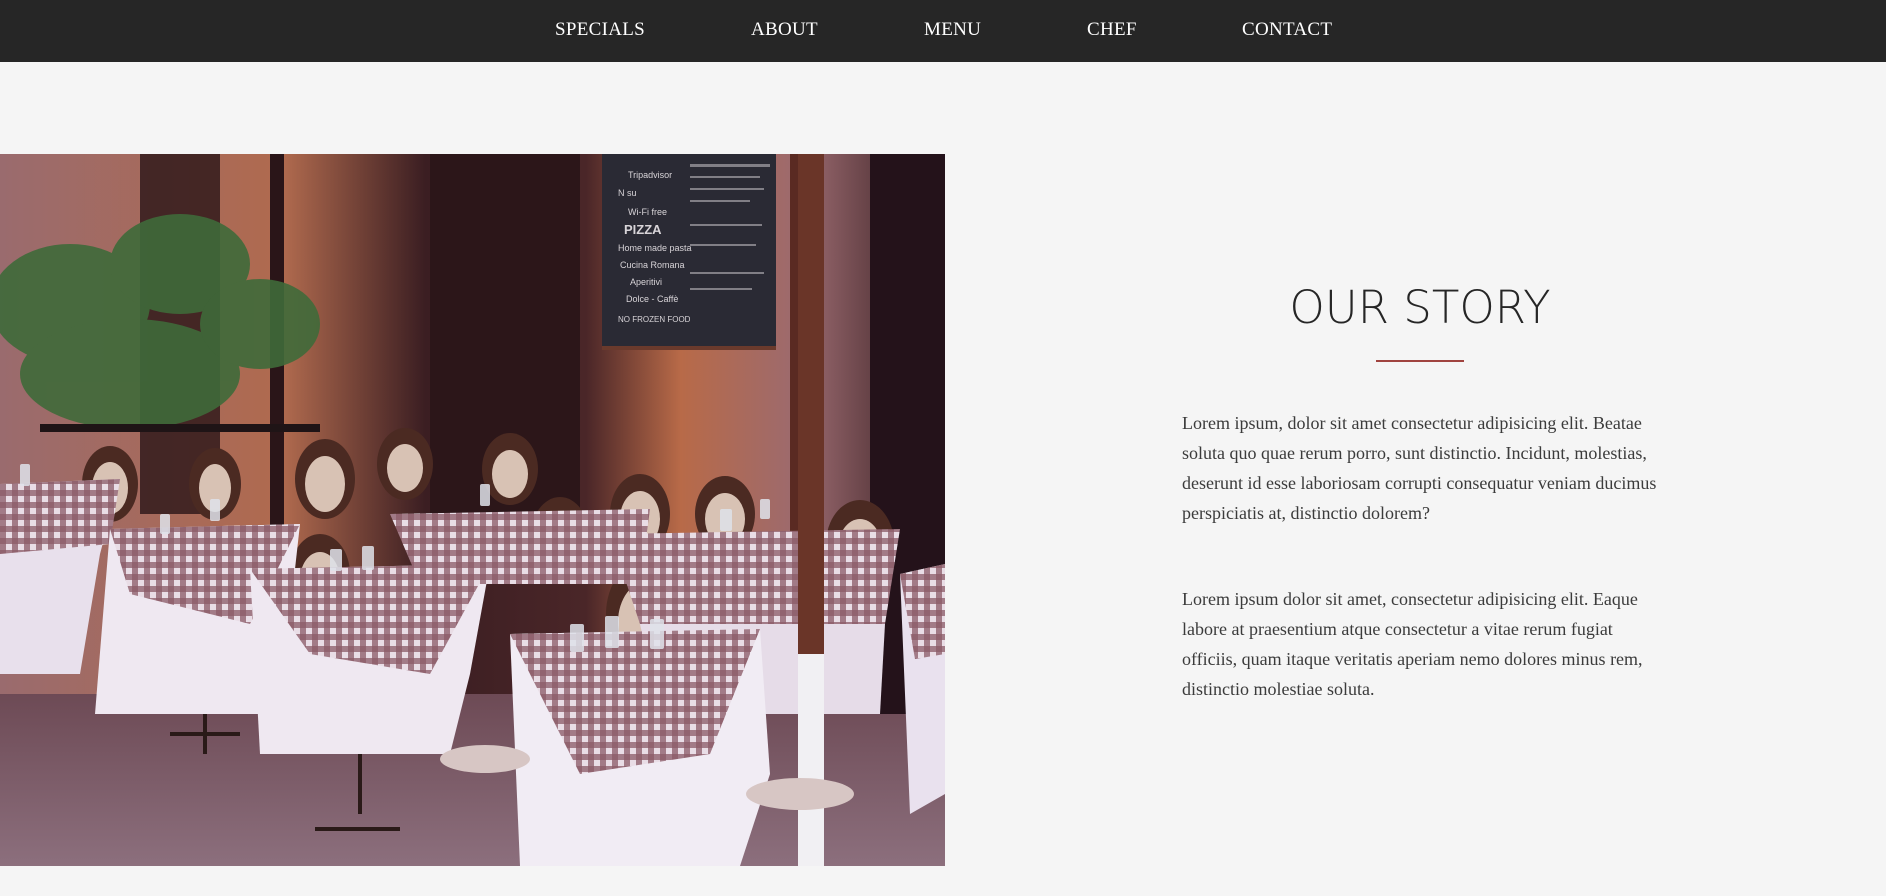 Image resolution: width=1886 pixels, height=896 pixels. I want to click on nav-link-chef: CHEF, so click(1112, 30).